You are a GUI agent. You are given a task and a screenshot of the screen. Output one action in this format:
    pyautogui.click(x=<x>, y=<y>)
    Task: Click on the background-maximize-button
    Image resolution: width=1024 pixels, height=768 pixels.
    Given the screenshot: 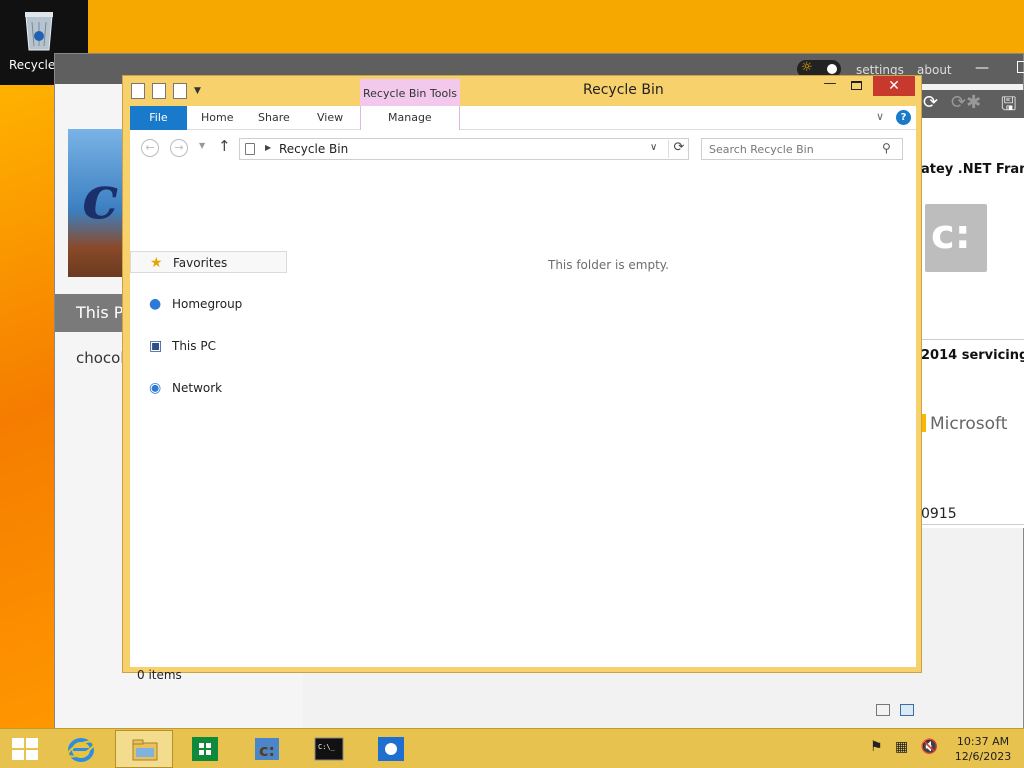 What is the action you would take?
    pyautogui.click(x=1020, y=67)
    